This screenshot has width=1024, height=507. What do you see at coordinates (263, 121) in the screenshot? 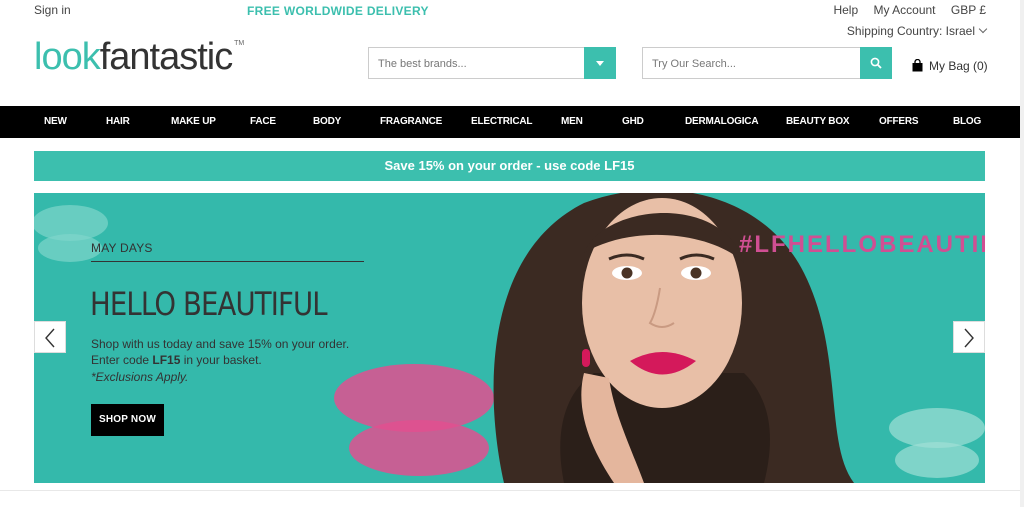
I see `nav-item-face: FACE` at bounding box center [263, 121].